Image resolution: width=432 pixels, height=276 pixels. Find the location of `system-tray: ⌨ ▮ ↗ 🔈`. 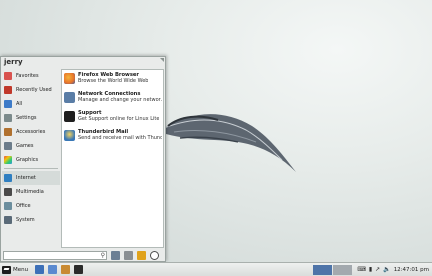

system-tray: ⌨ ▮ ↗ 🔈 is located at coordinates (375, 270).